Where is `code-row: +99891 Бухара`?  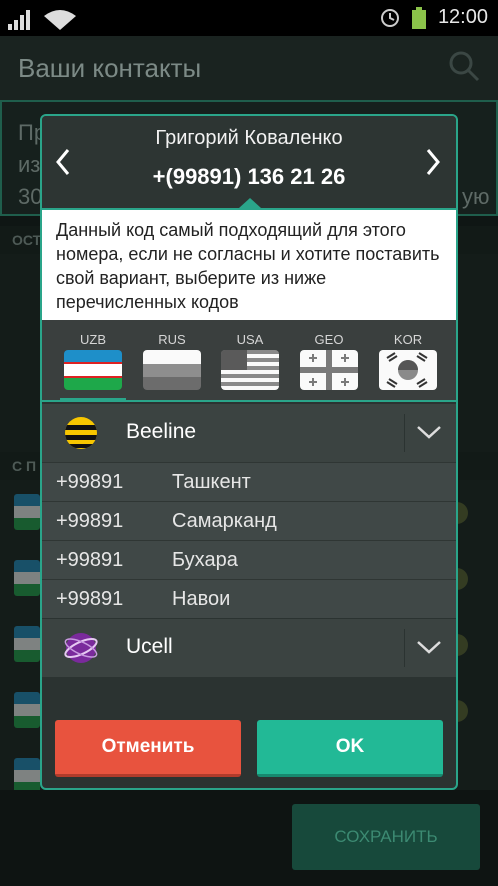
code-row: +99891 Бухара is located at coordinates (249, 559).